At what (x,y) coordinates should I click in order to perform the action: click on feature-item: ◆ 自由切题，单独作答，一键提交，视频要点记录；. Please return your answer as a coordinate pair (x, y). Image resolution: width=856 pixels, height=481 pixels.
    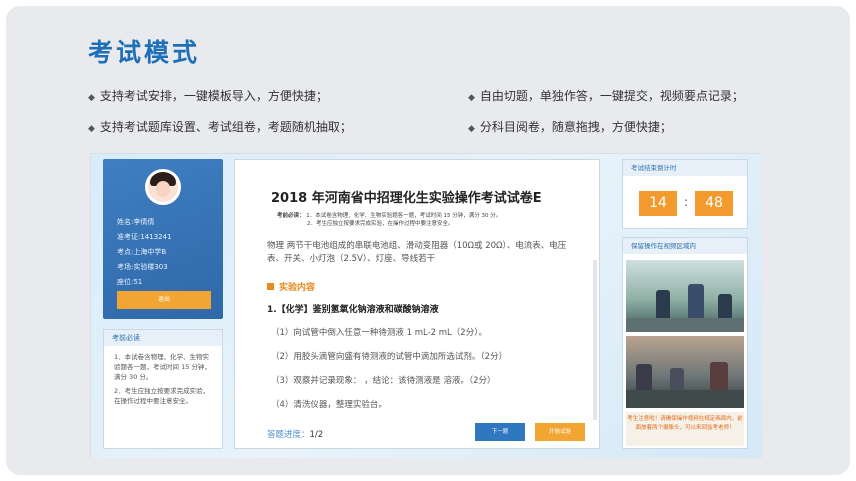
    Looking at the image, I should click on (606, 95).